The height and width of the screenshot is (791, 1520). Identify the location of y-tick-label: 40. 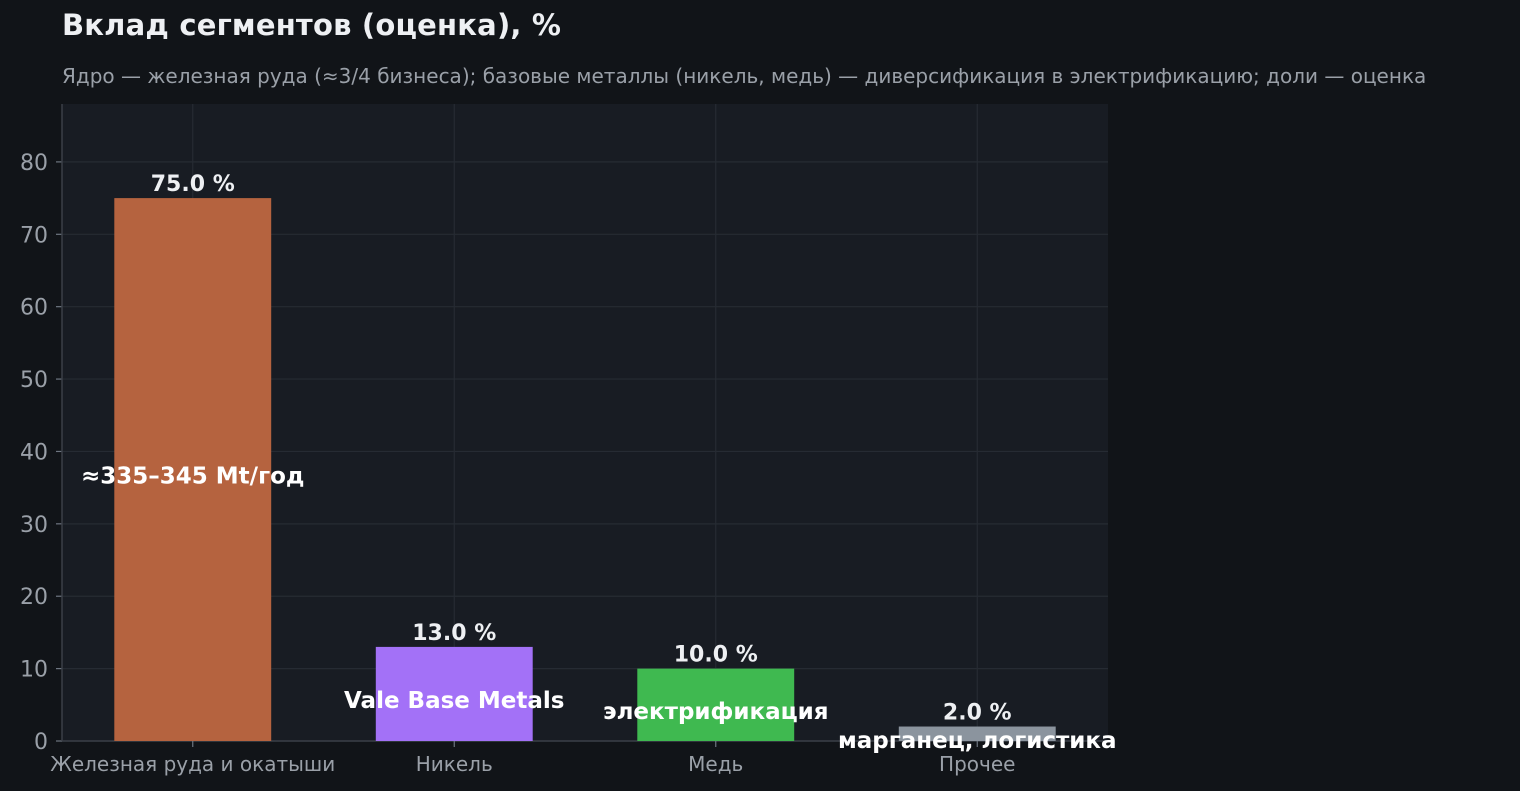
(34, 452).